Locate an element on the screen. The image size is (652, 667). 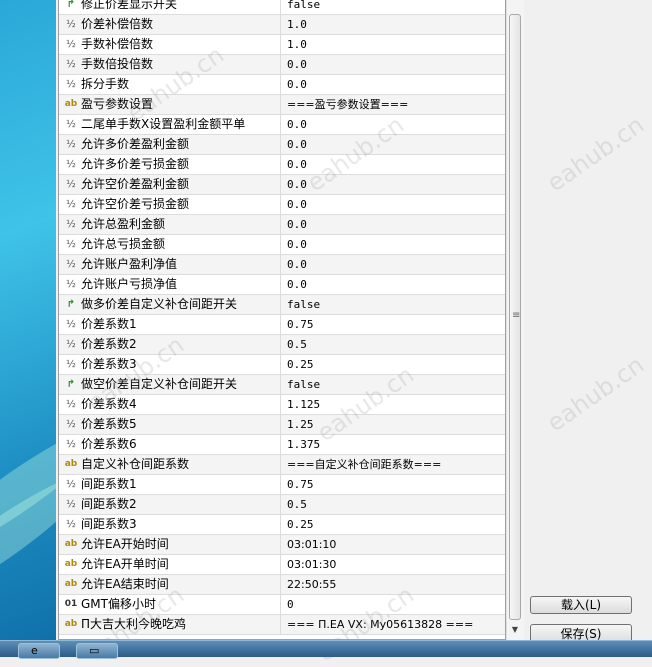
param-value: 1.25 is located at coordinates (396, 424).